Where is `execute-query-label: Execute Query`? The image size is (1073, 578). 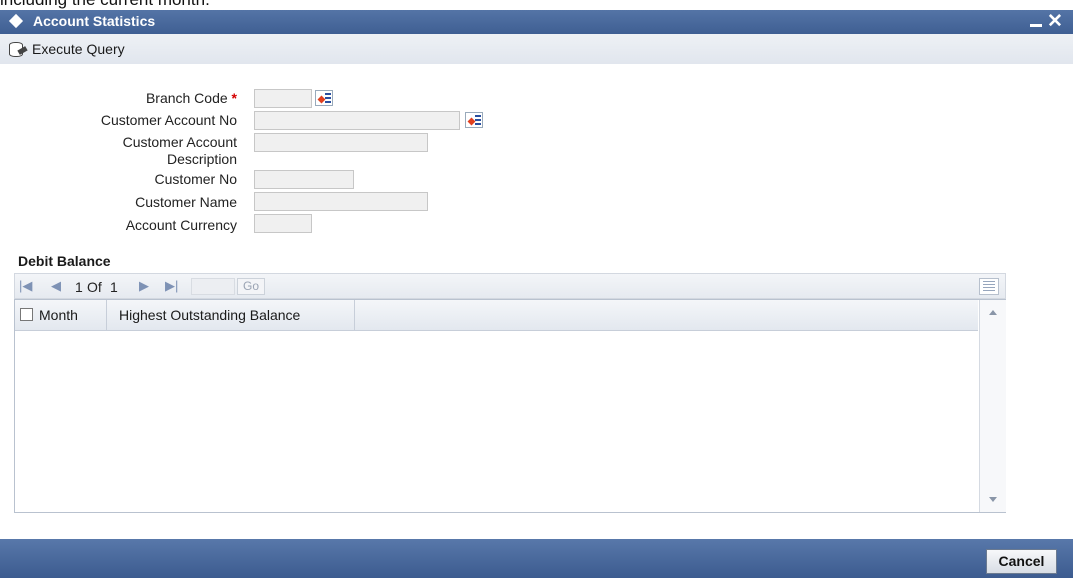
execute-query-label: Execute Query is located at coordinates (78, 49).